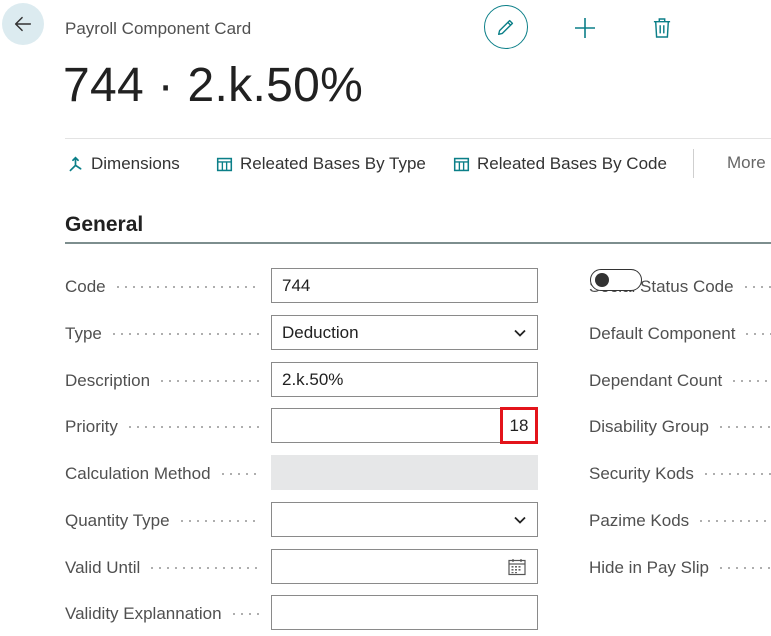 This screenshot has width=771, height=636. What do you see at coordinates (75, 163) in the screenshot?
I see `dimensions-icon` at bounding box center [75, 163].